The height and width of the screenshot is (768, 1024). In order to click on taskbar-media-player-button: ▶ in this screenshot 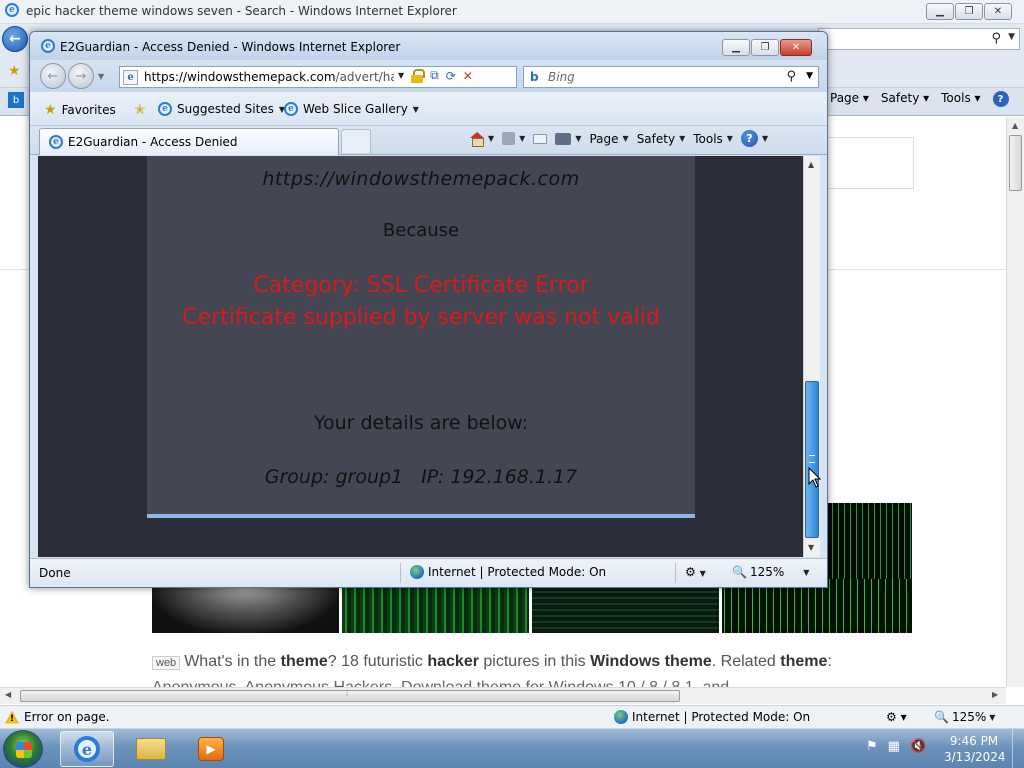, I will do `click(211, 749)`.